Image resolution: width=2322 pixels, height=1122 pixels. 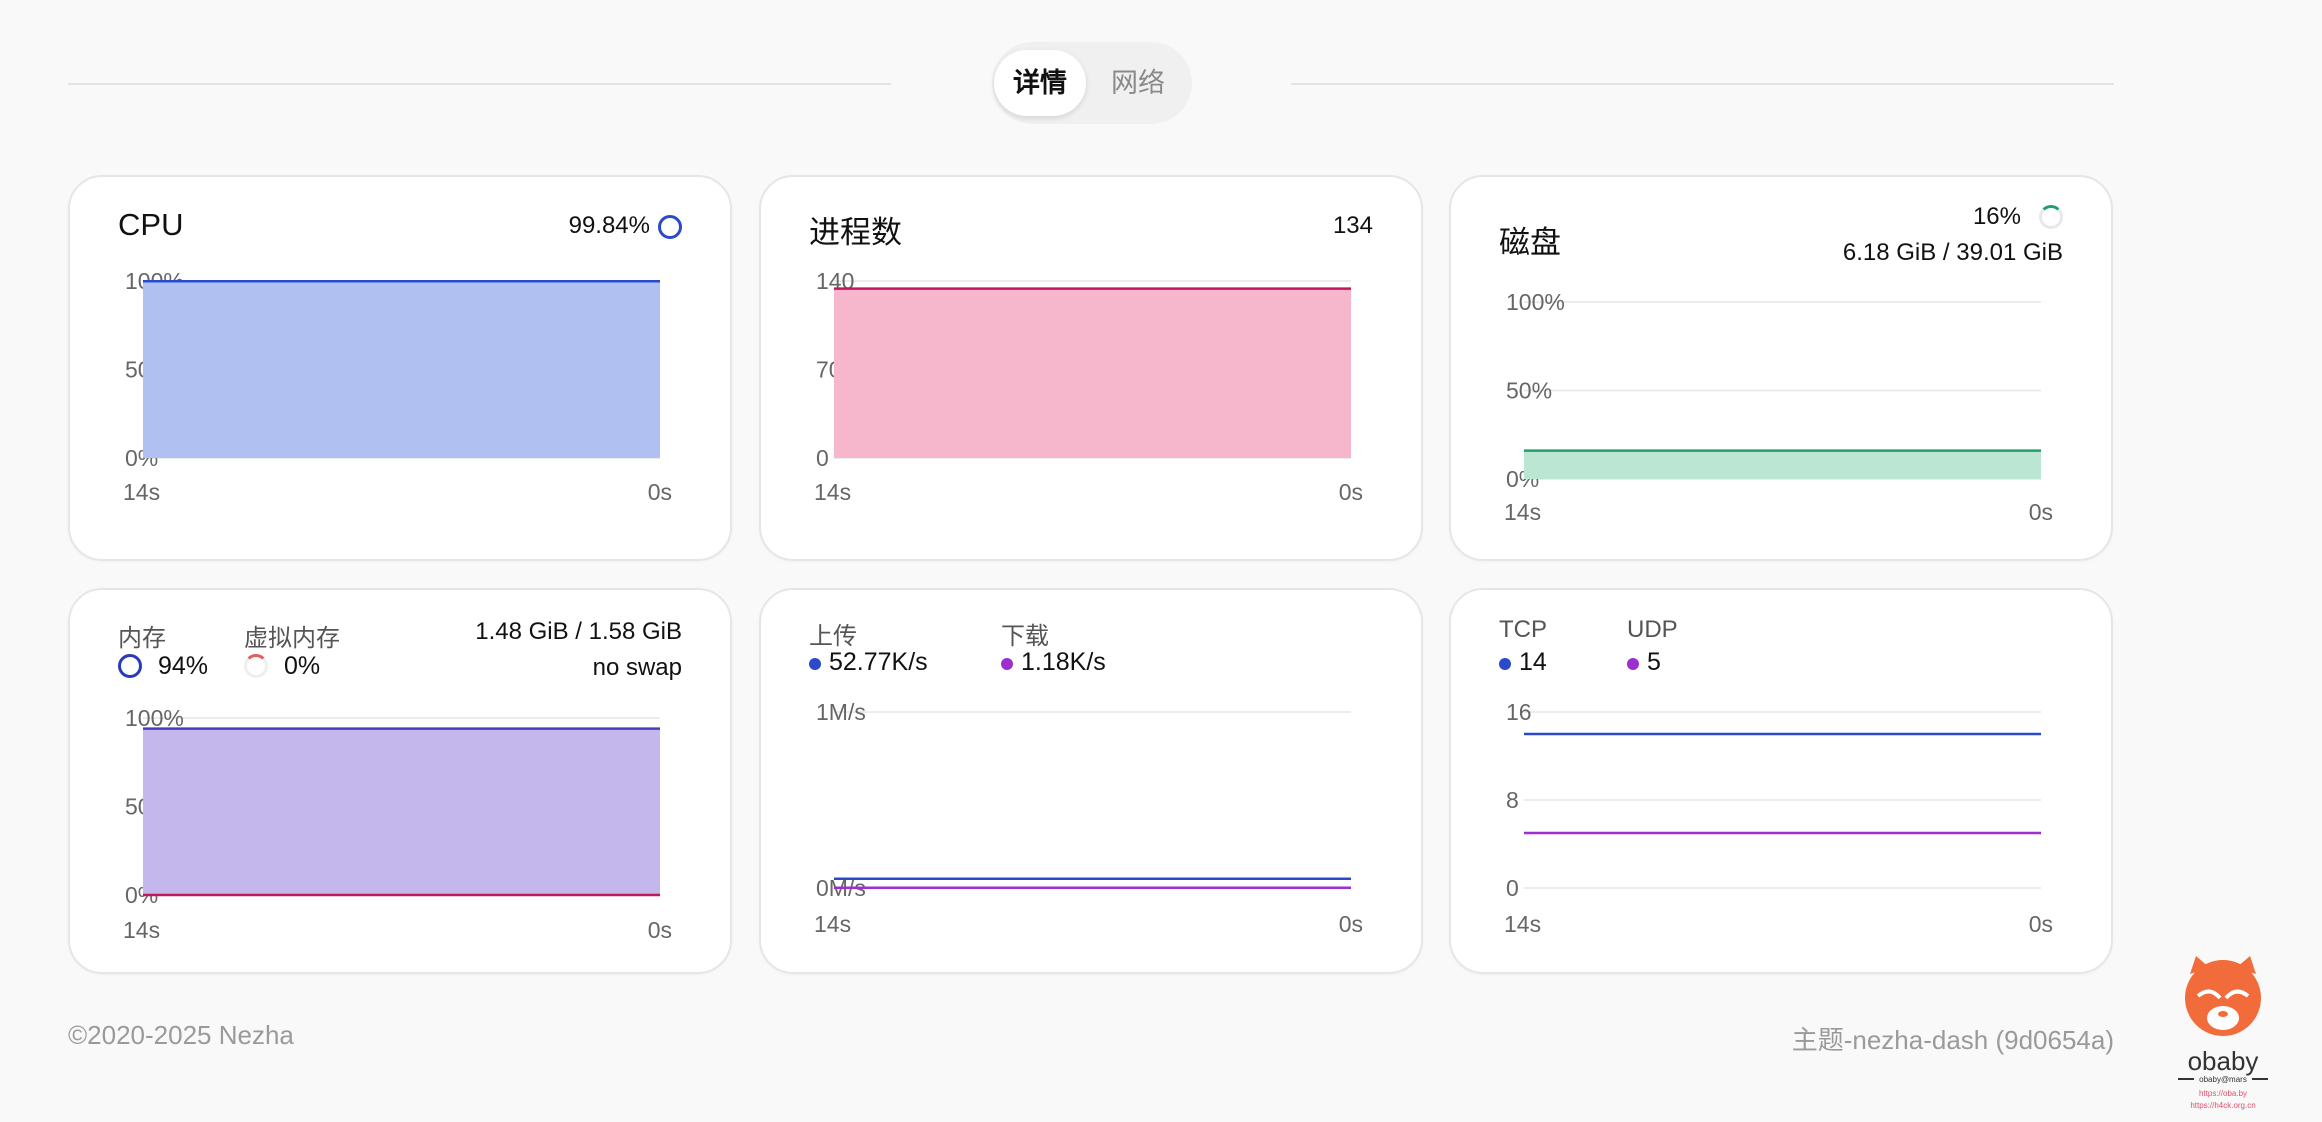 What do you see at coordinates (1040, 83) in the screenshot?
I see `tab-details: 详情` at bounding box center [1040, 83].